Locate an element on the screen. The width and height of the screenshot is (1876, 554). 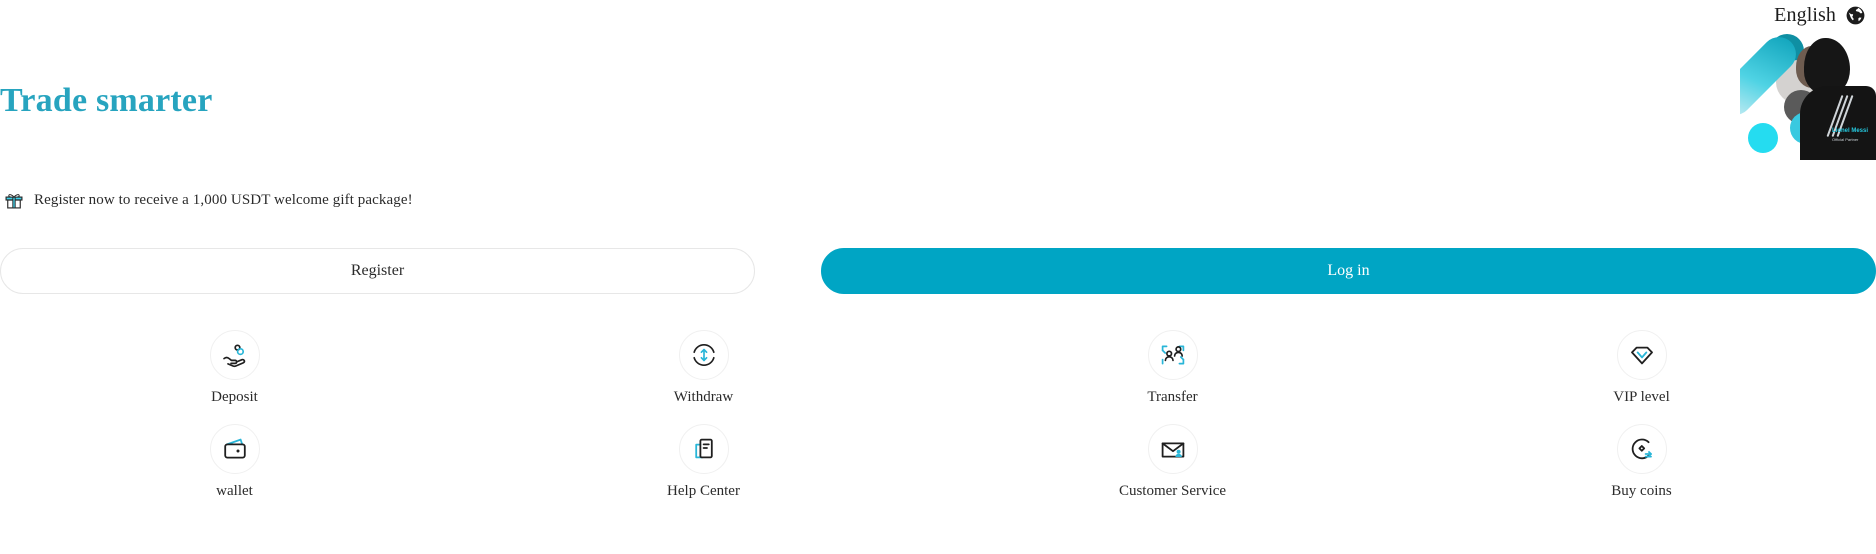
hero-artwork: Lionel Messi Official Partner is located at coordinates (1808, 94).